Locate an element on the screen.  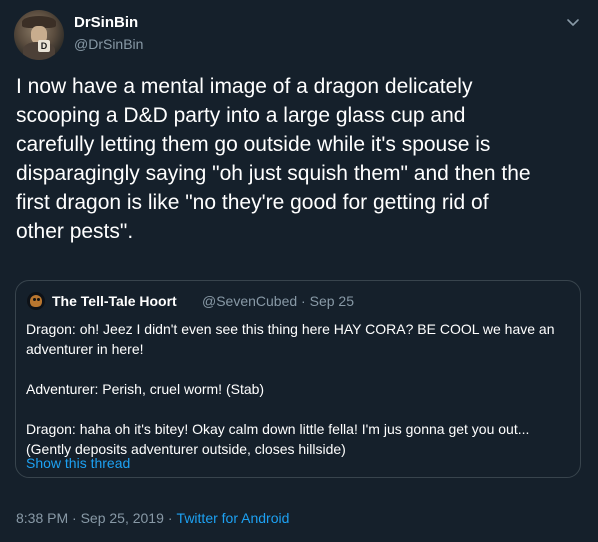
author-display-name: DrSinBin is located at coordinates (106, 22).